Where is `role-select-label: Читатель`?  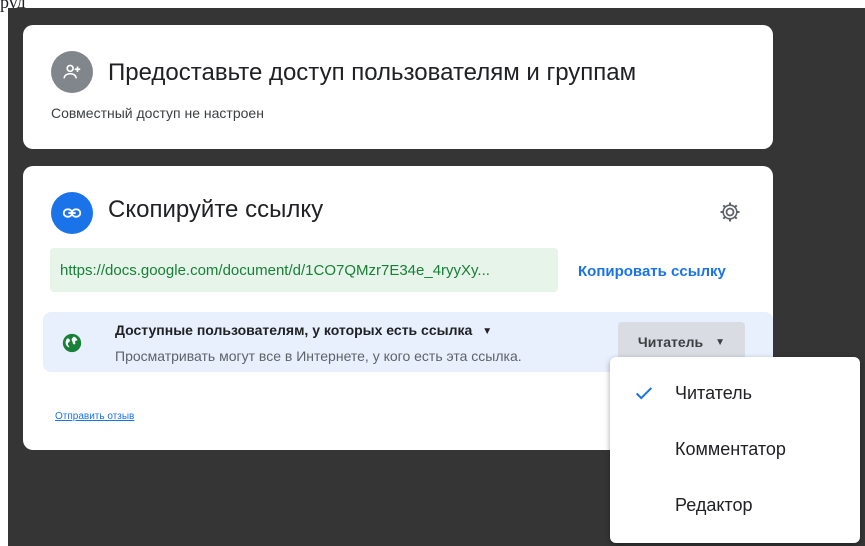
role-select-label: Читатель is located at coordinates (670, 342).